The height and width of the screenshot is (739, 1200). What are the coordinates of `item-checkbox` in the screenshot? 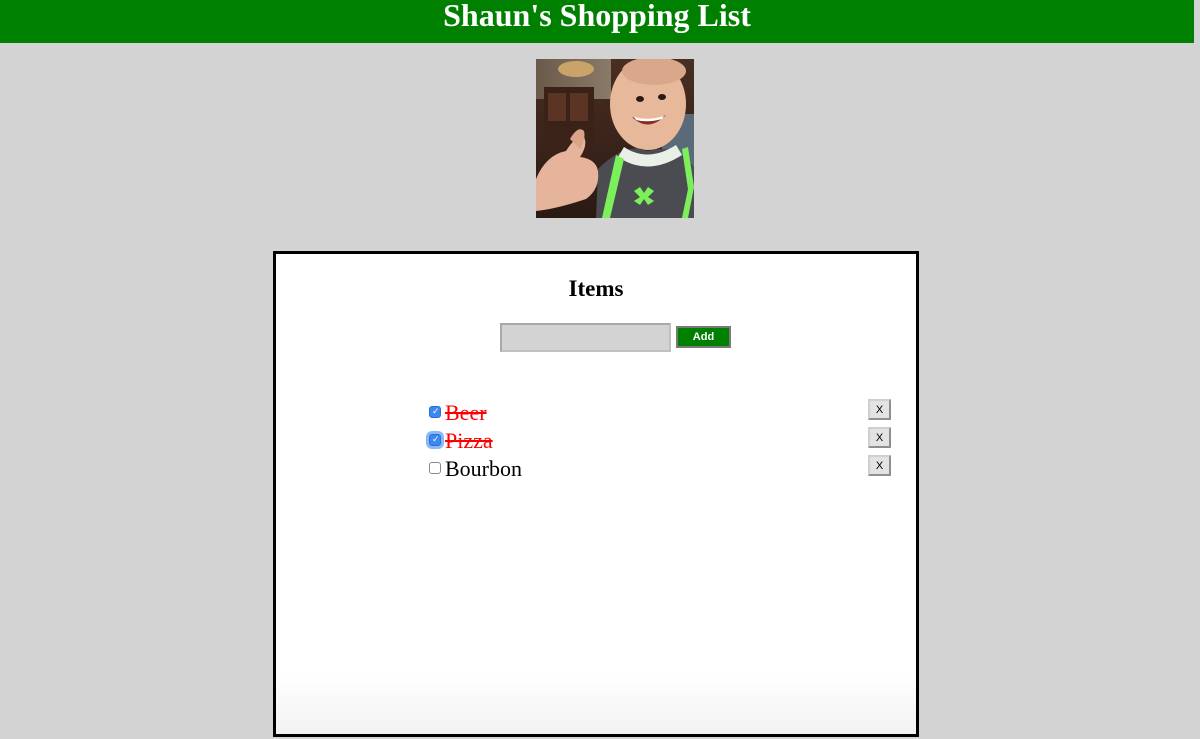 It's located at (435, 468).